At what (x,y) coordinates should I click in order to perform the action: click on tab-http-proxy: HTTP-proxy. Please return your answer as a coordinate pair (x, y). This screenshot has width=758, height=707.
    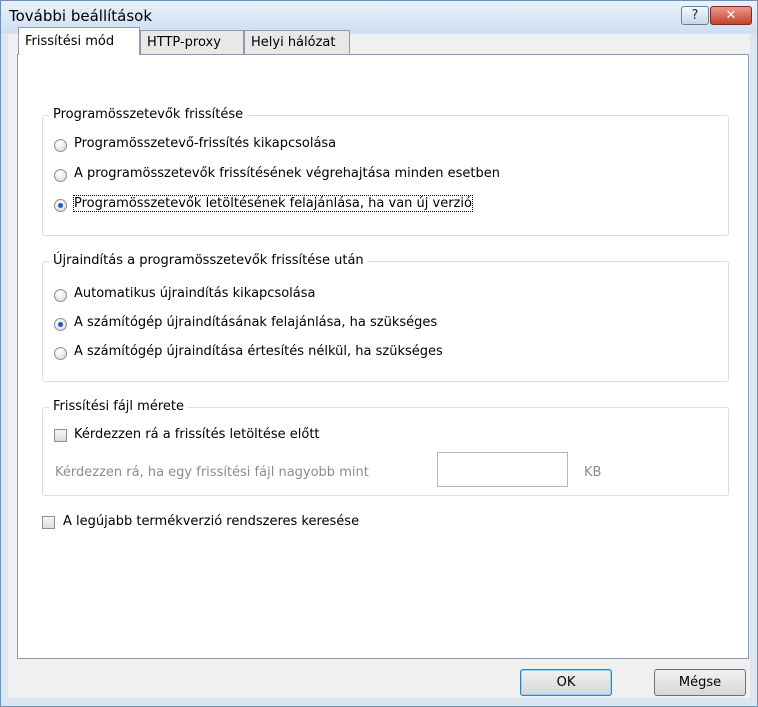
    Looking at the image, I should click on (192, 42).